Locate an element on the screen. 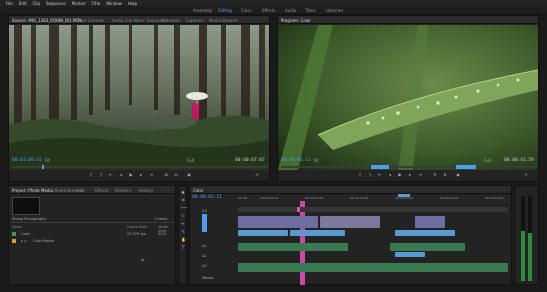 The height and width of the screenshot is (292, 547). type-tool-icon: T is located at coordinates (183, 248).